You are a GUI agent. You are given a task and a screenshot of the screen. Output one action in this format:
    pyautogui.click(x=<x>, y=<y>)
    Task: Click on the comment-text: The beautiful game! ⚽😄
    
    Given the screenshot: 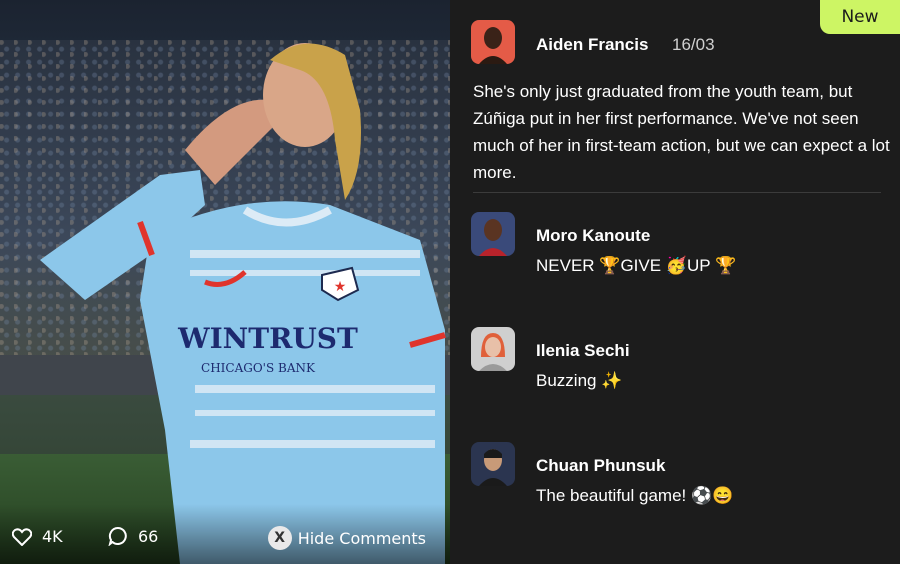 What is the action you would take?
    pyautogui.click(x=635, y=495)
    